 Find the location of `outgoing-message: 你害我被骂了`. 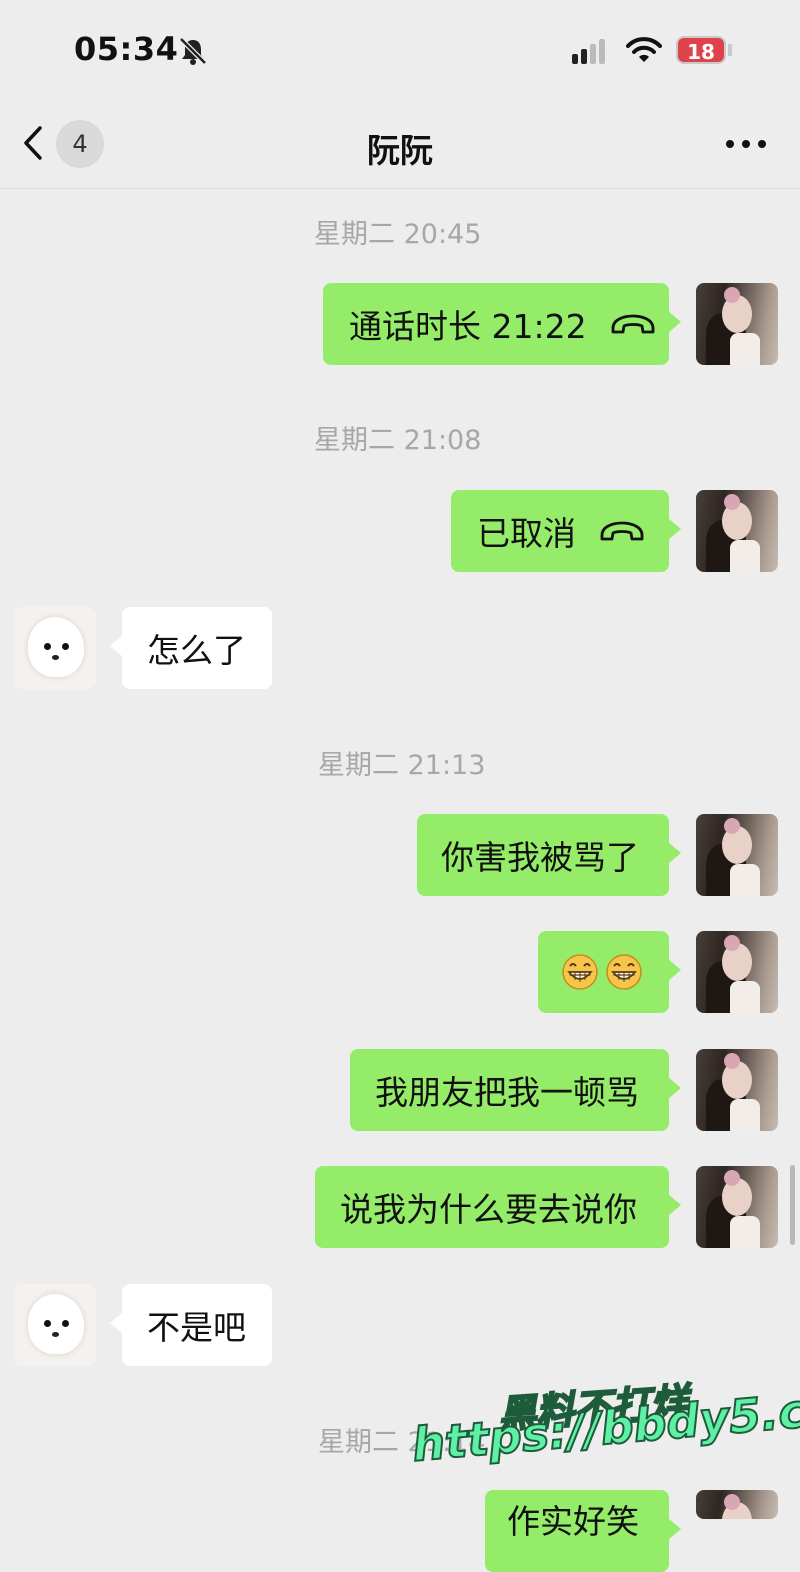

outgoing-message: 你害我被骂了 is located at coordinates (549, 855).